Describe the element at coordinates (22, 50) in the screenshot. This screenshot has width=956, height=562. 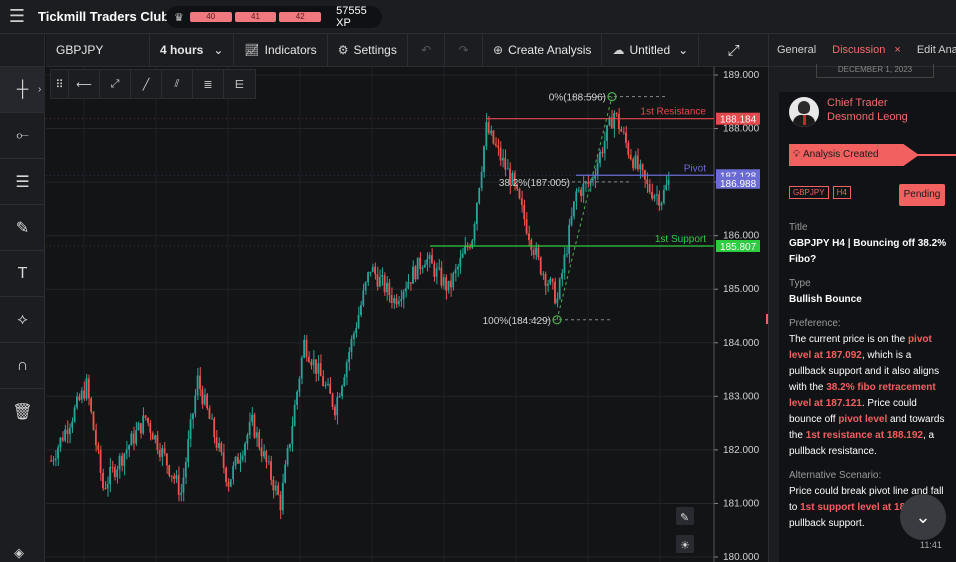
I see `toolbar-corner` at that location.